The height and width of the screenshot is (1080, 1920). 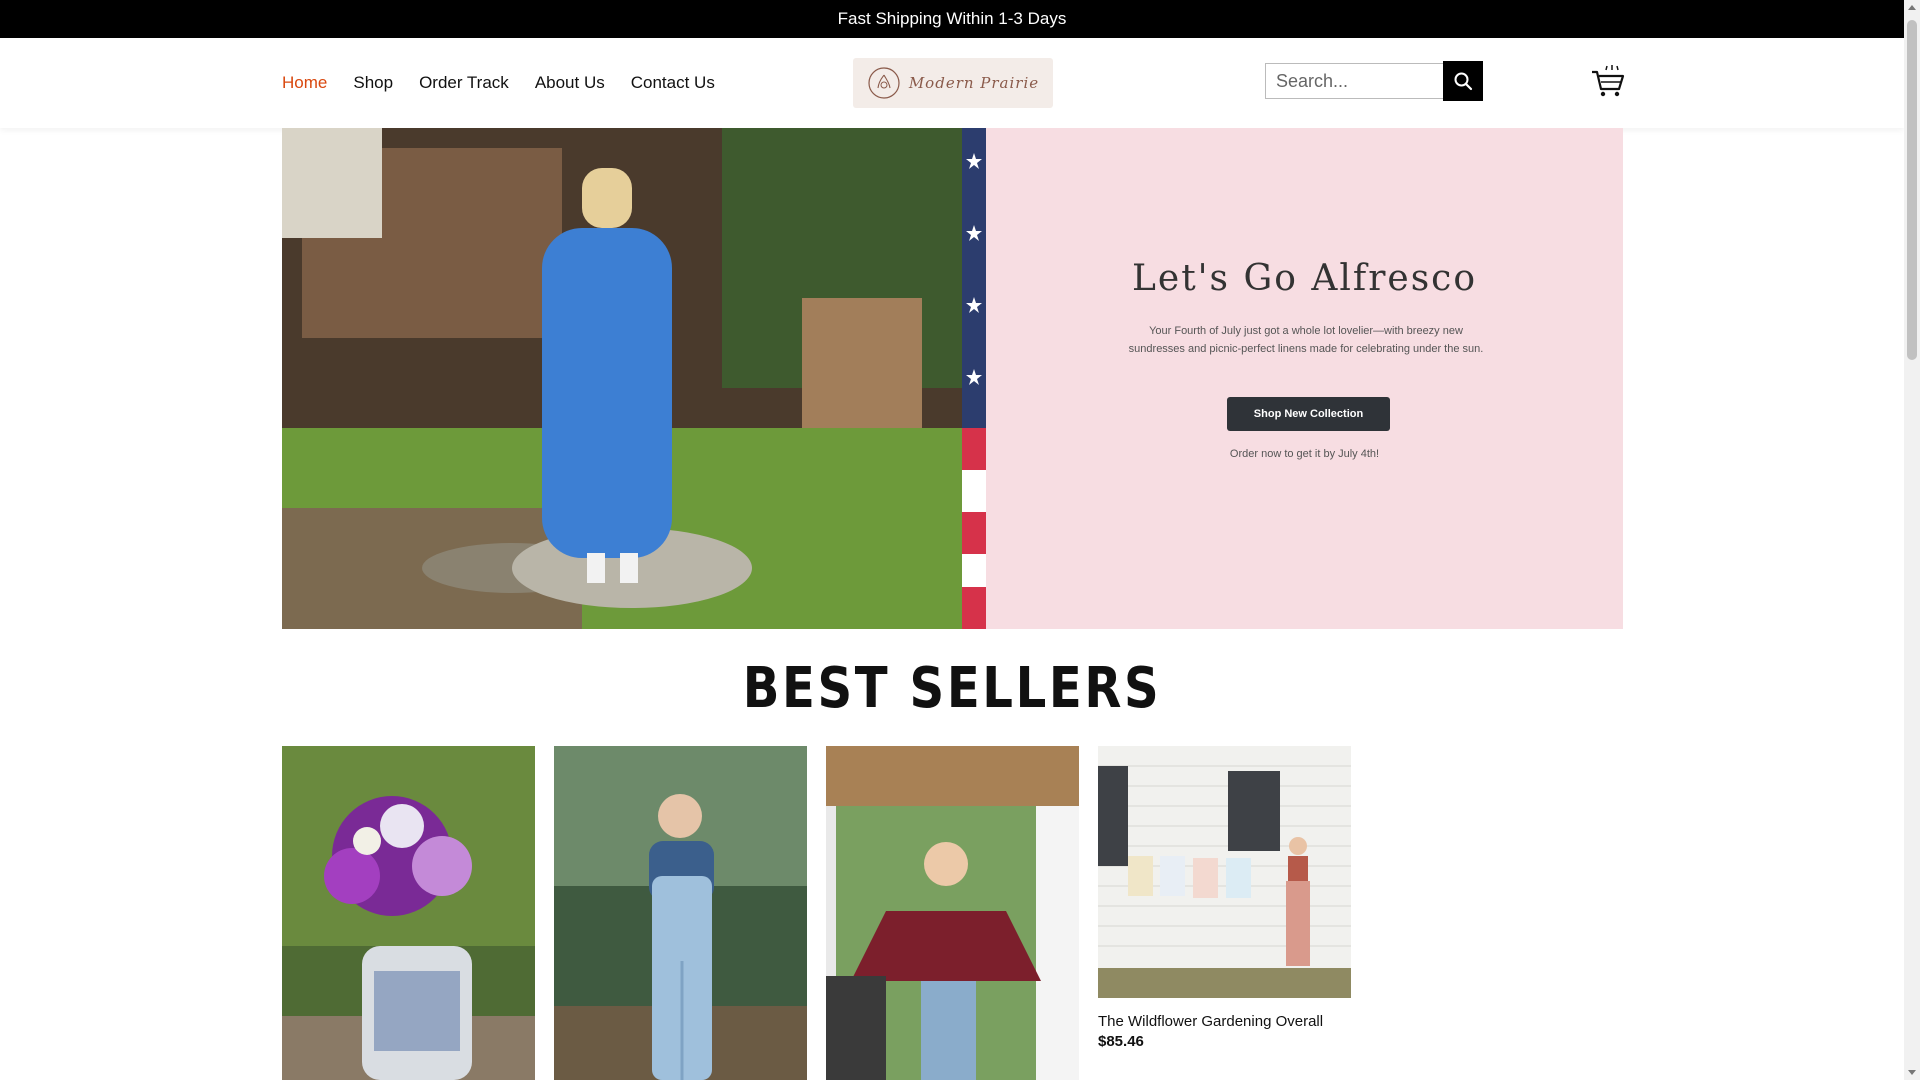 What do you see at coordinates (304, 83) in the screenshot?
I see `nav-home: Home` at bounding box center [304, 83].